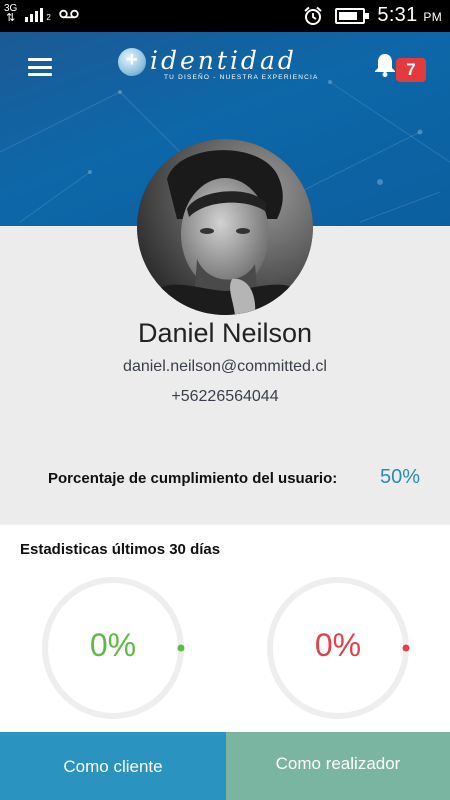 Image resolution: width=450 pixels, height=800 pixels. What do you see at coordinates (400, 477) in the screenshot?
I see `compliance-value: 50%` at bounding box center [400, 477].